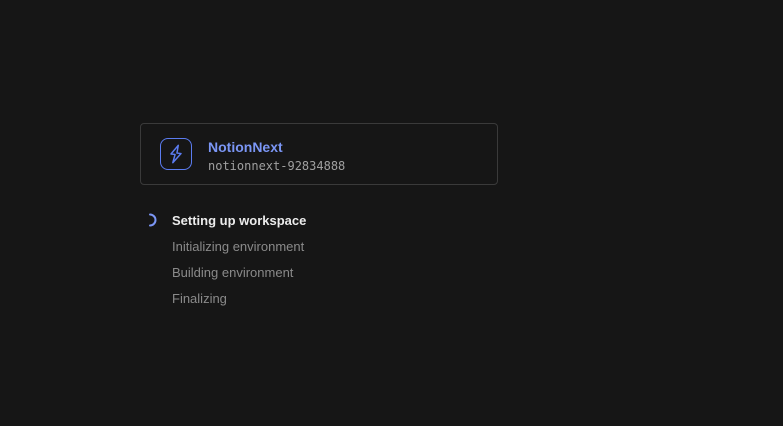 This screenshot has width=783, height=426. Describe the element at coordinates (239, 220) in the screenshot. I see `step-label: Setting up workspace` at that location.